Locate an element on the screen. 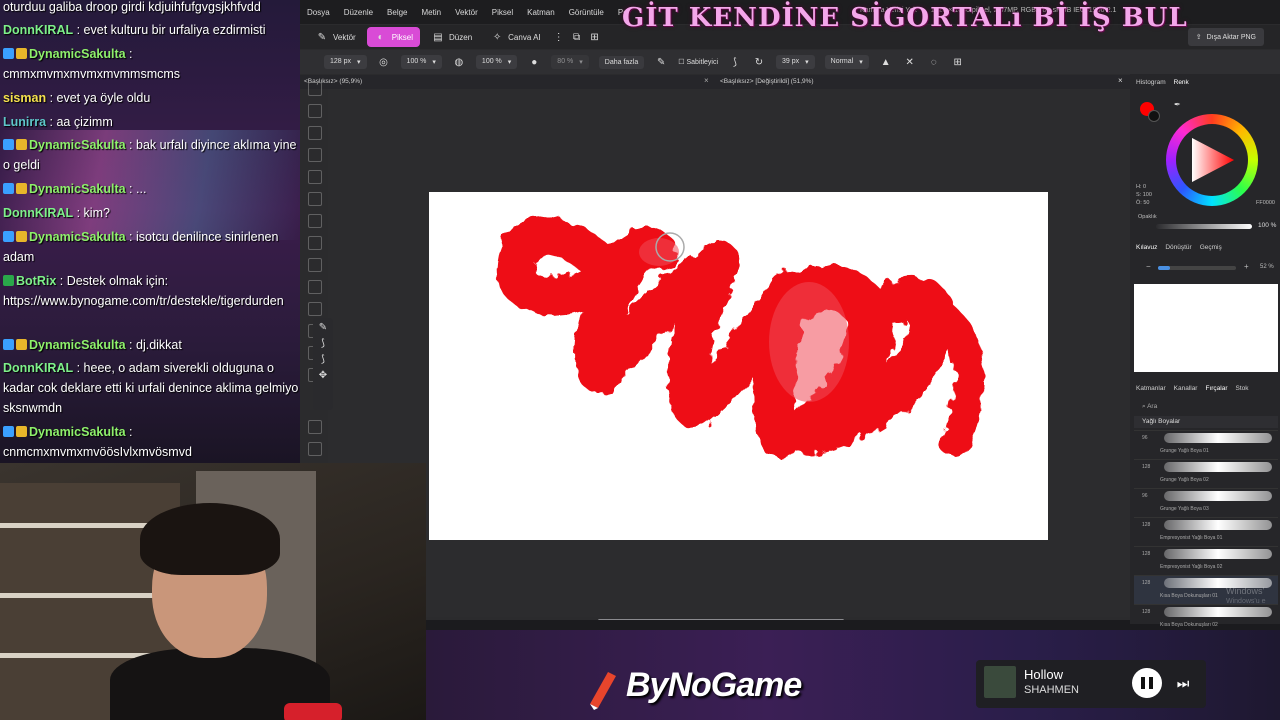 Image resolution: width=1280 pixels, height=720 pixels. brush-search-input: ⌕ Ara is located at coordinates (1206, 407).